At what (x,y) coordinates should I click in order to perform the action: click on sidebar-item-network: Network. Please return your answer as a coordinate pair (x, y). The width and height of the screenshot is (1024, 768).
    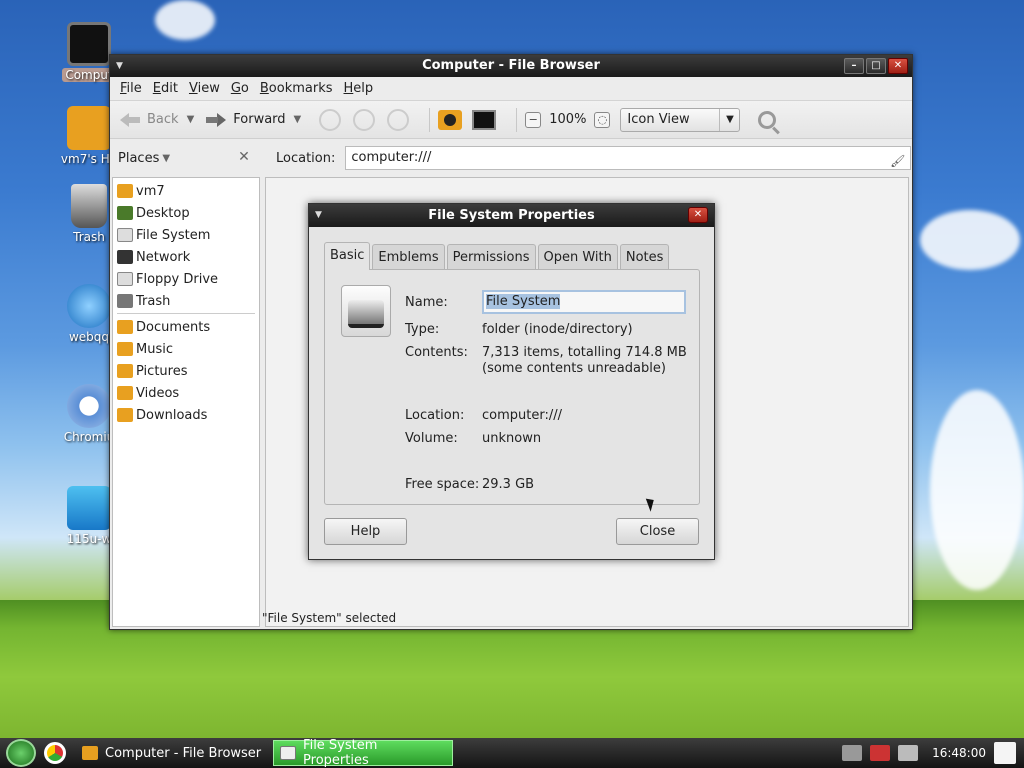
    Looking at the image, I should click on (186, 257).